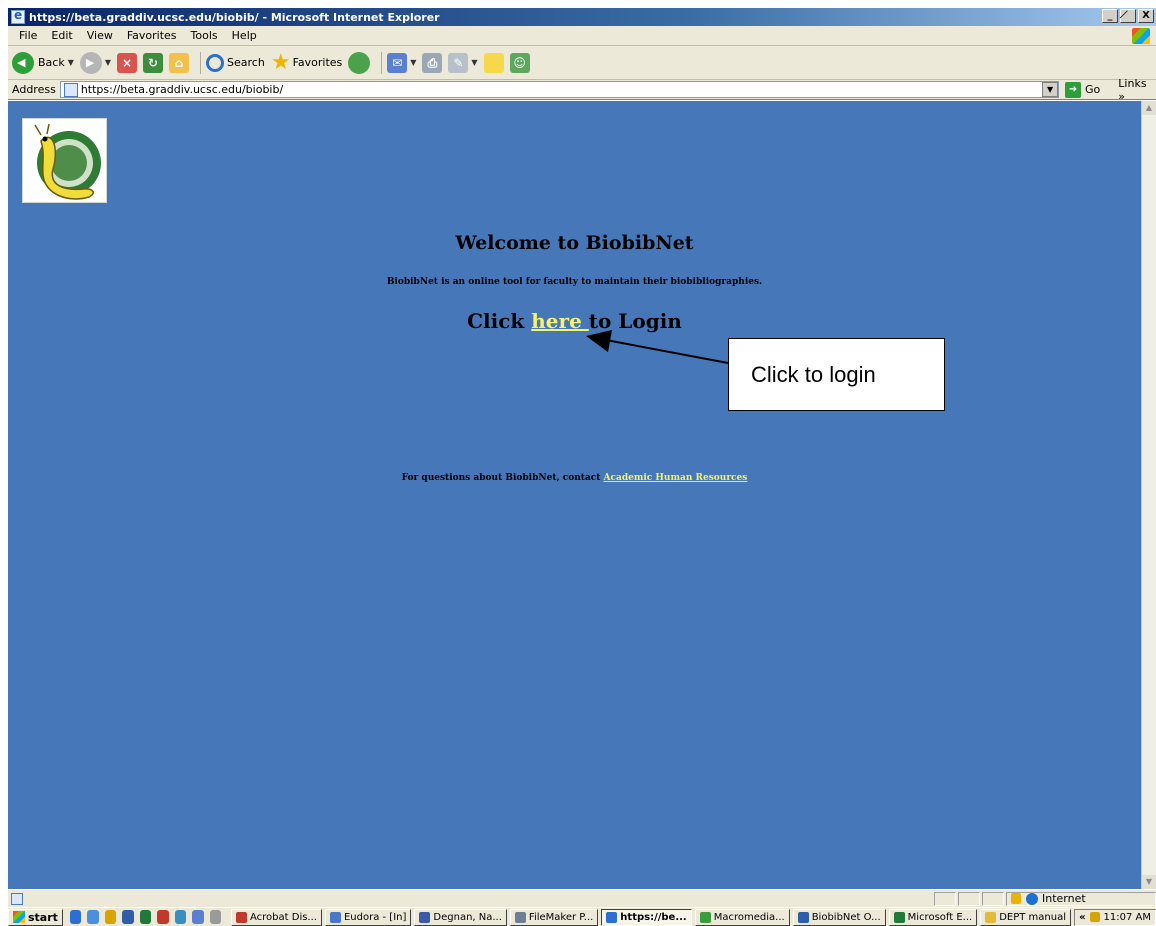  I want to click on address-input: https://beta.graddiv.ucsc.edu/biobib/ ▼, so click(559, 89).